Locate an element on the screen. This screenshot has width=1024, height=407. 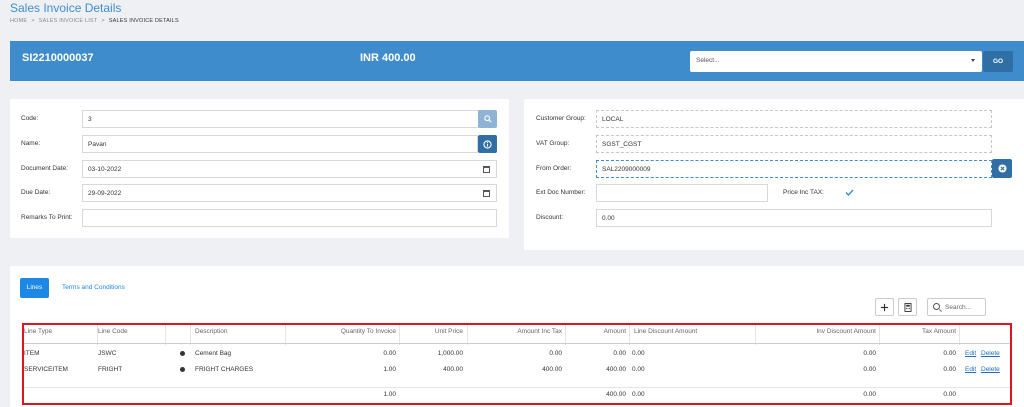
document-number: SI2210000037 is located at coordinates (58, 58).